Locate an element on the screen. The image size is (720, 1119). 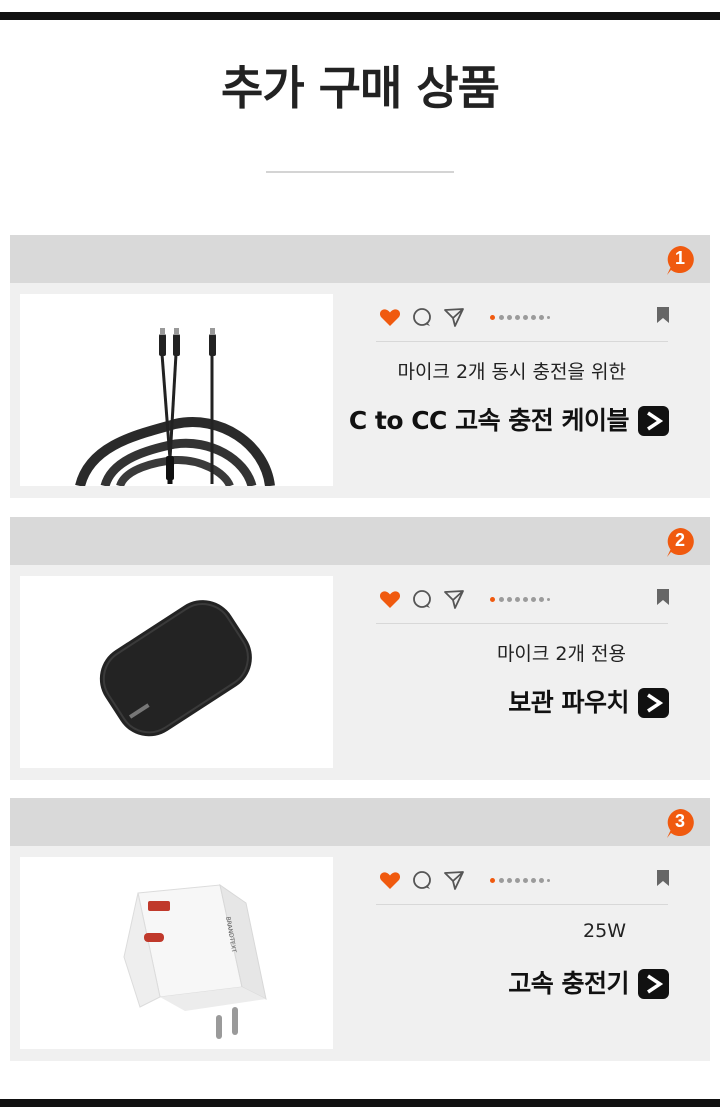
number-badge-text: 1 is located at coordinates (679, 258).